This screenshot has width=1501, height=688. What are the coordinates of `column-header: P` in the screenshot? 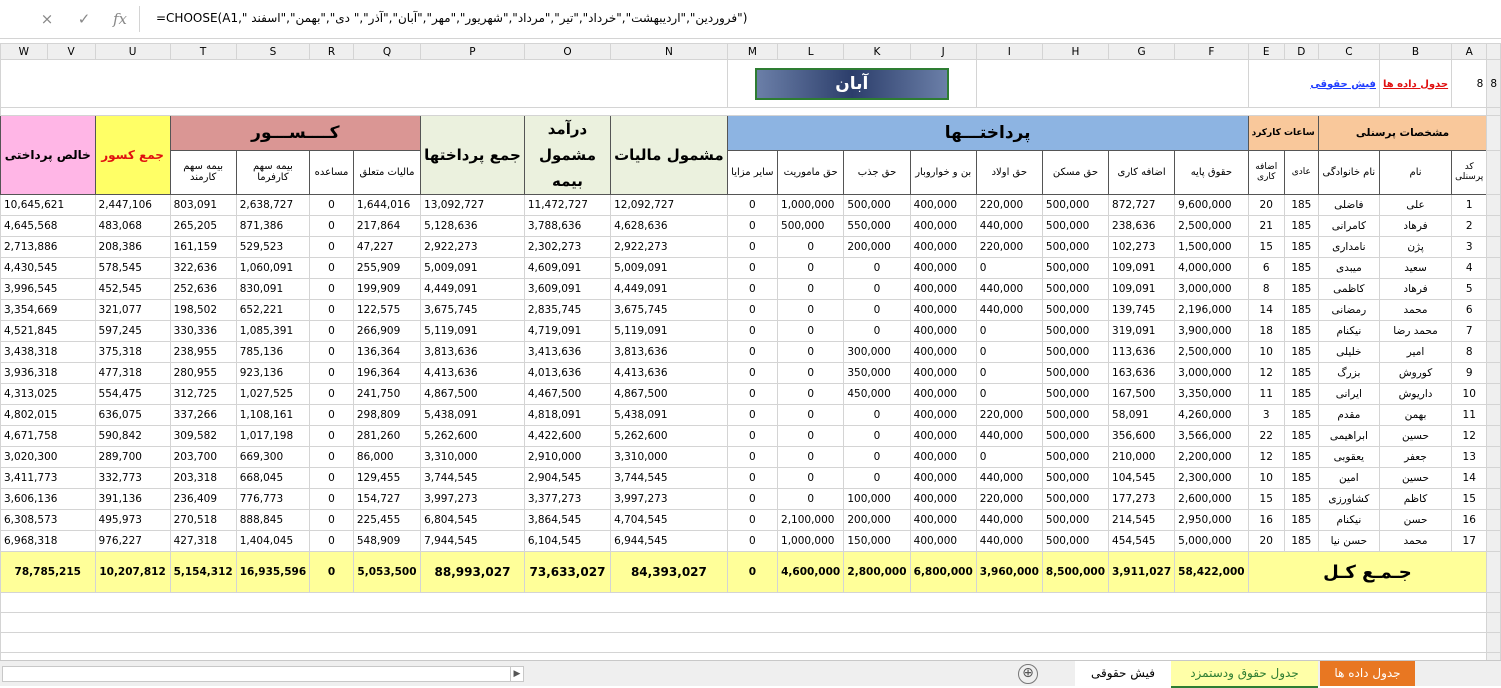 It's located at (472, 51).